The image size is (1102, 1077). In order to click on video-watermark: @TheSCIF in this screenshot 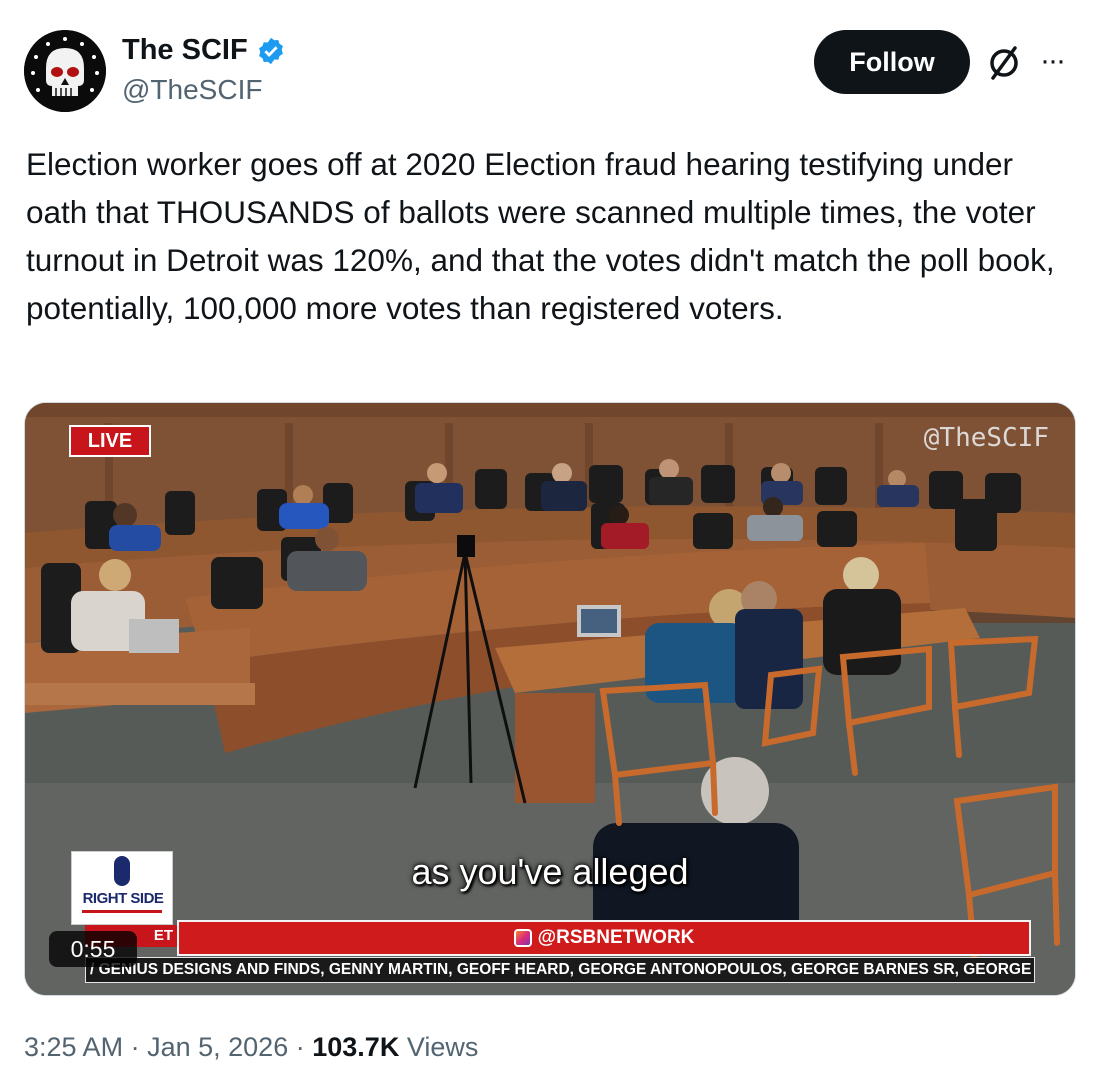, I will do `click(986, 438)`.